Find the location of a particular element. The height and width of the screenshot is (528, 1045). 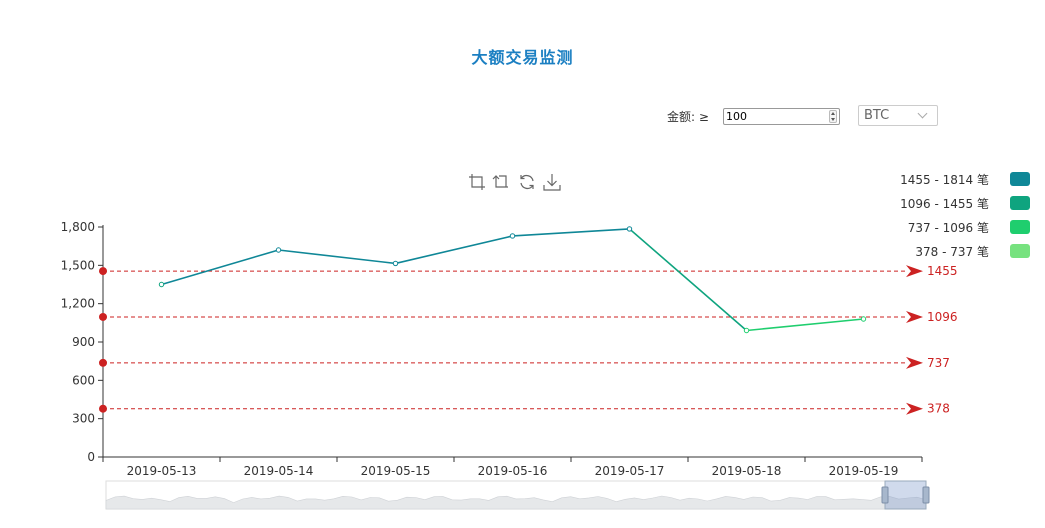

x-tick-label: 2019-05-18 is located at coordinates (747, 471).